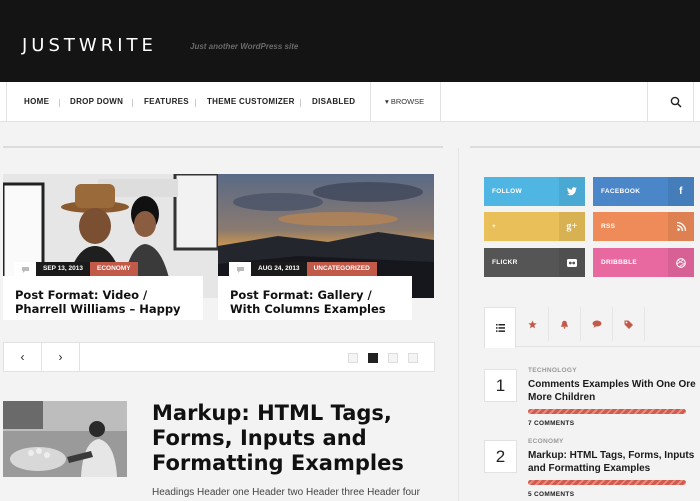 The image size is (700, 501). Describe the element at coordinates (341, 269) in the screenshot. I see `post-category: UNCATEGORIZED` at that location.